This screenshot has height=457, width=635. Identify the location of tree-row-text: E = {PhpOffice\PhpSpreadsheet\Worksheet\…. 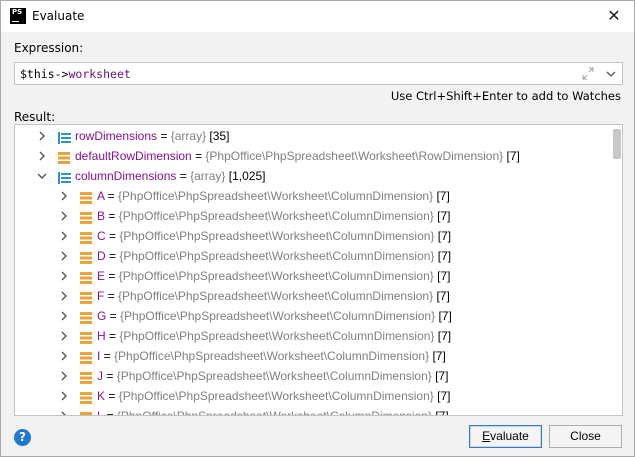
(273, 276).